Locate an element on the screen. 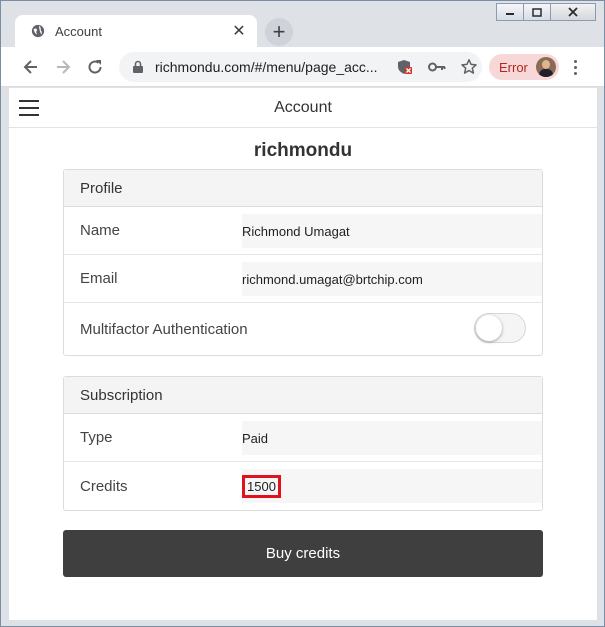  page-title: Account is located at coordinates (303, 107).